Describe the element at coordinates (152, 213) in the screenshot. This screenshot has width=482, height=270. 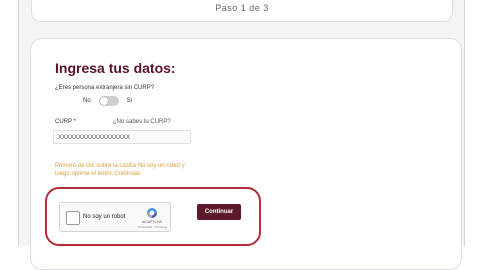
I see `recaptcha-icon` at that location.